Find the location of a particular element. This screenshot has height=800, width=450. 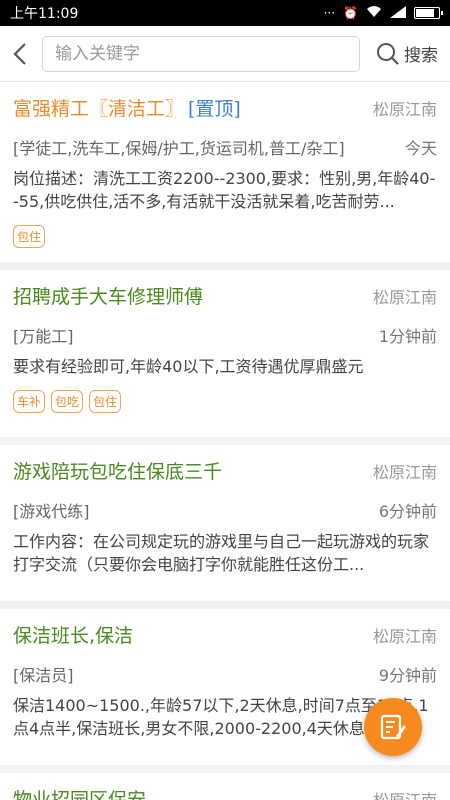

post-job-button is located at coordinates (393, 727).